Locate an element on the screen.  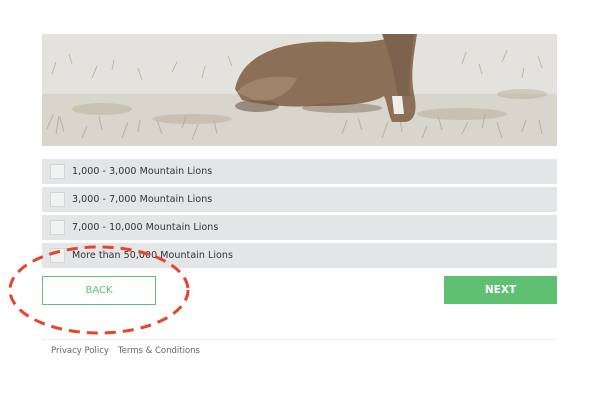
answer-option-4: More than 50,000 Mountain Lions is located at coordinates (299, 255).